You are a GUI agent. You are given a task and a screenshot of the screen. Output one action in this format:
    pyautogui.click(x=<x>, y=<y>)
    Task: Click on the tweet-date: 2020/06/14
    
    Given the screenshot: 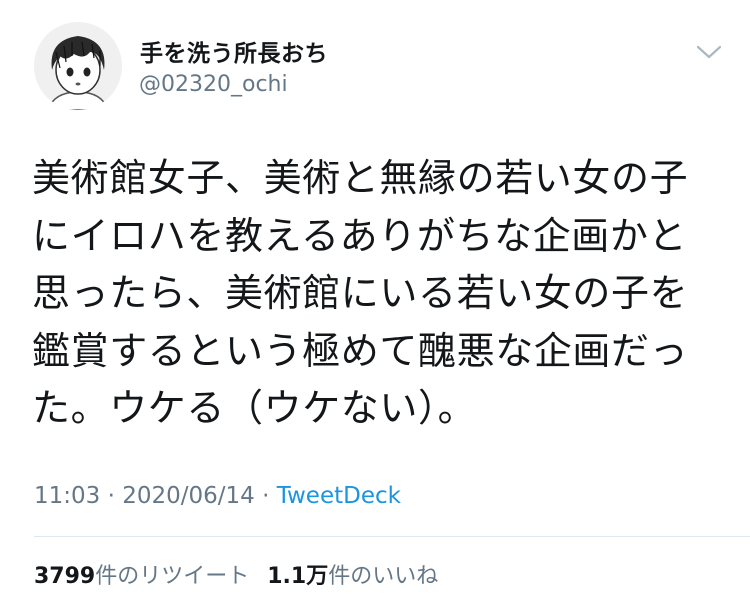 What is the action you would take?
    pyautogui.click(x=188, y=496)
    